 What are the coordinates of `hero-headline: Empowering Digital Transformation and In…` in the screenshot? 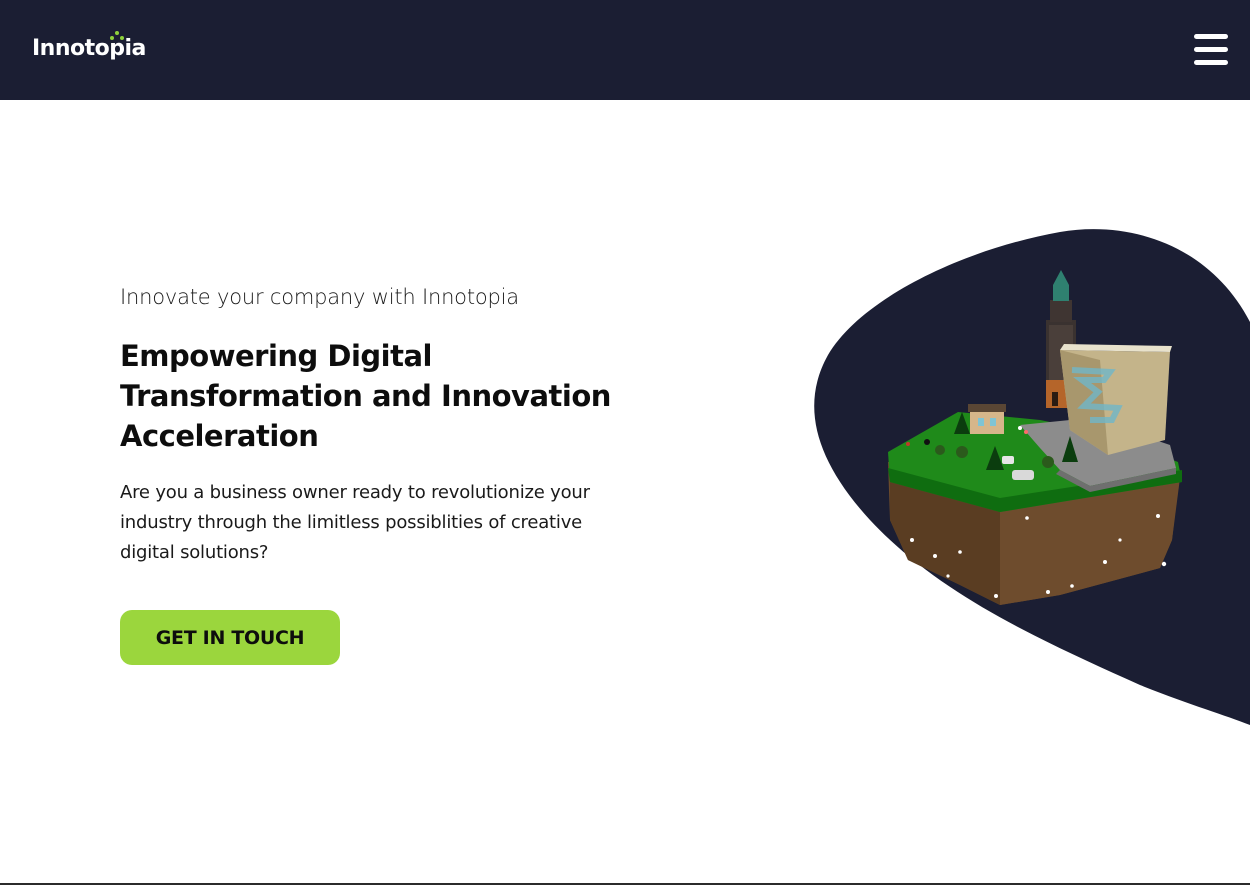 It's located at (365, 396).